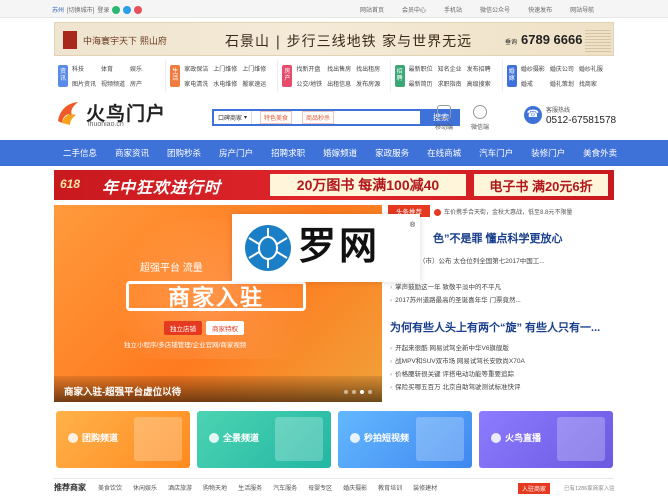 The width and height of the screenshot is (668, 496). Describe the element at coordinates (501, 287) in the screenshot. I see `news-item: 掌声鼓励这一年 致敬平淡中的不平凡` at that location.